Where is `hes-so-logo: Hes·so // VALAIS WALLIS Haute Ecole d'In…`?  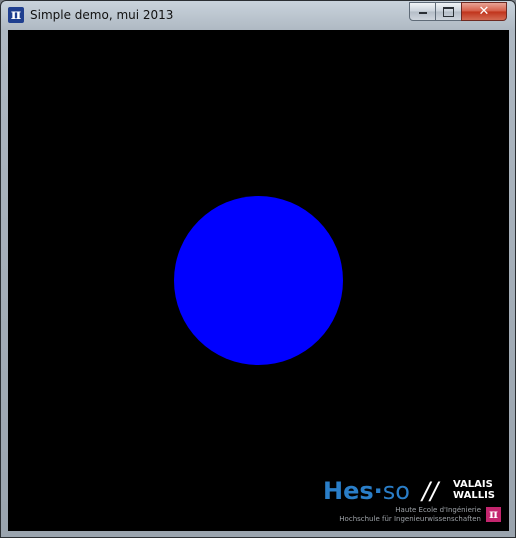
hes-so-logo: Hes·so // VALAIS WALLIS Haute Ecole d'In… is located at coordinates (413, 502).